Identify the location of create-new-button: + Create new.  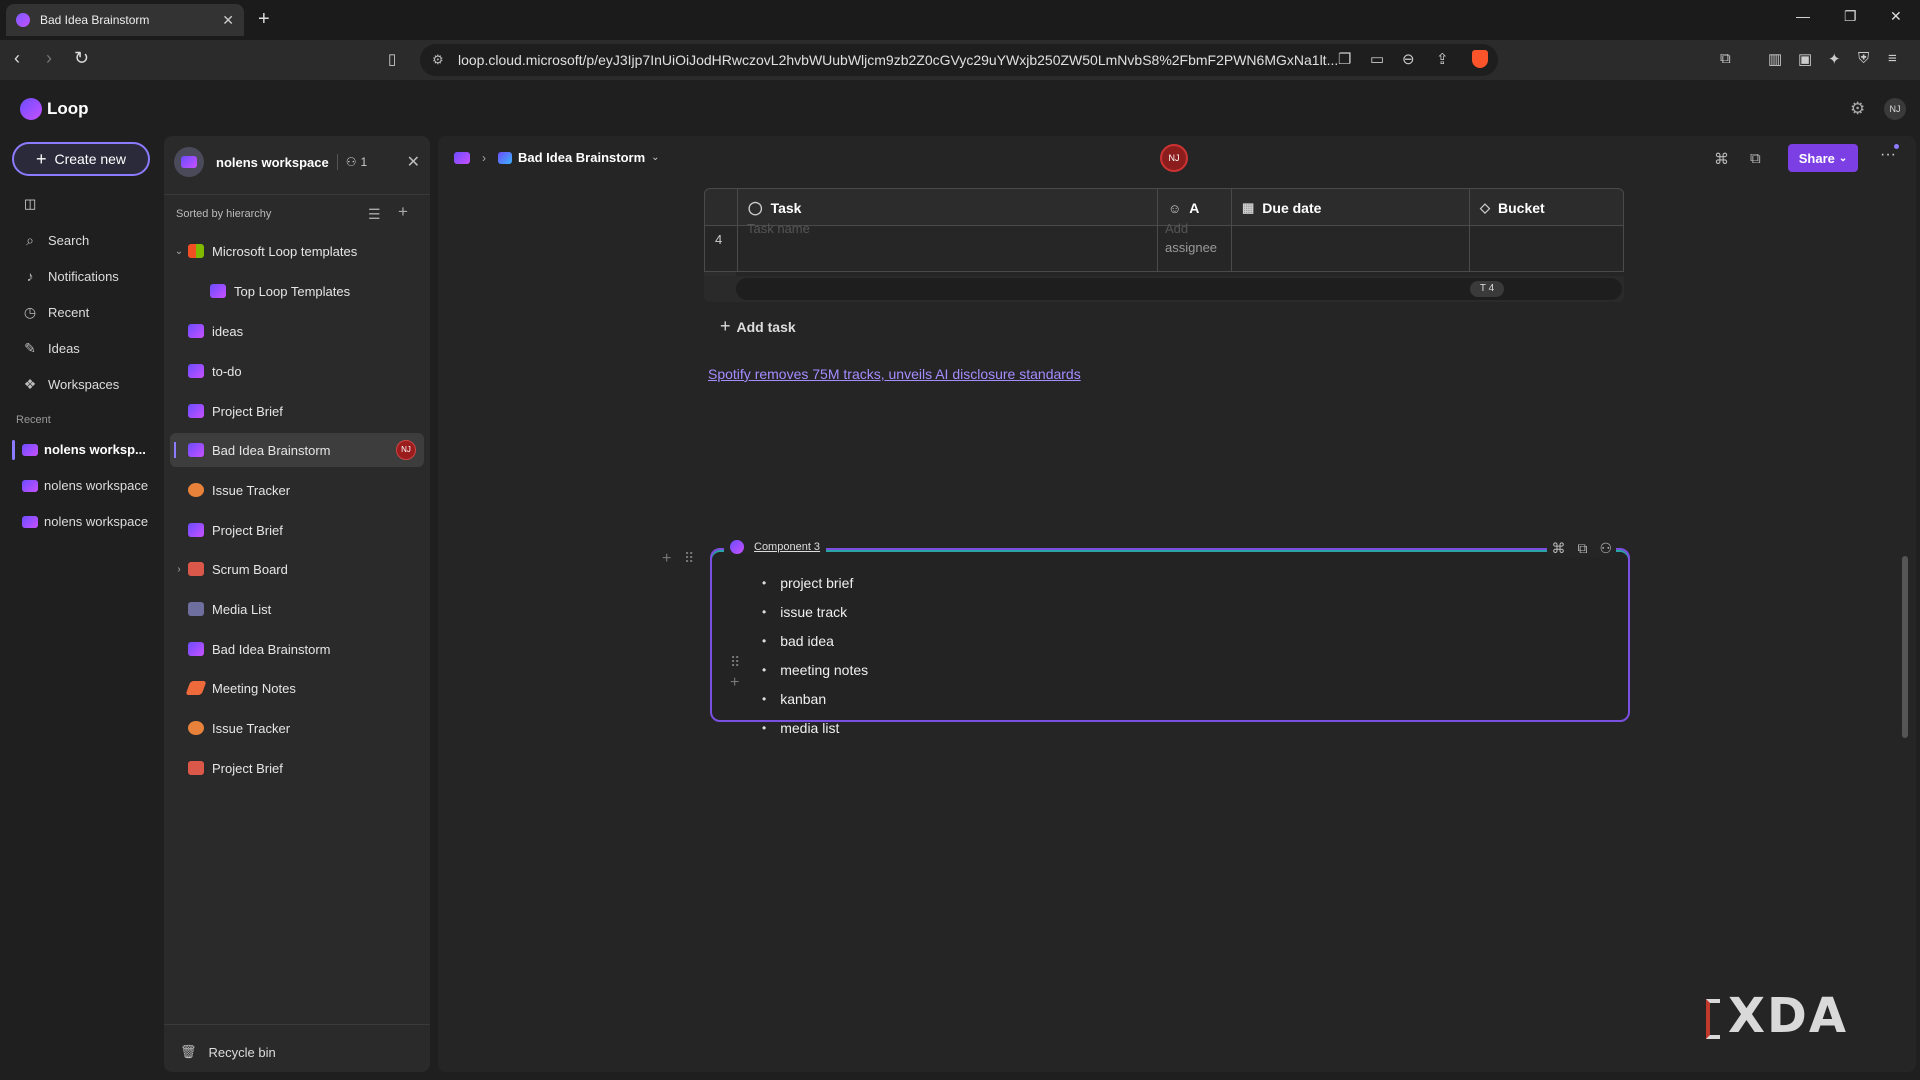
(81, 159).